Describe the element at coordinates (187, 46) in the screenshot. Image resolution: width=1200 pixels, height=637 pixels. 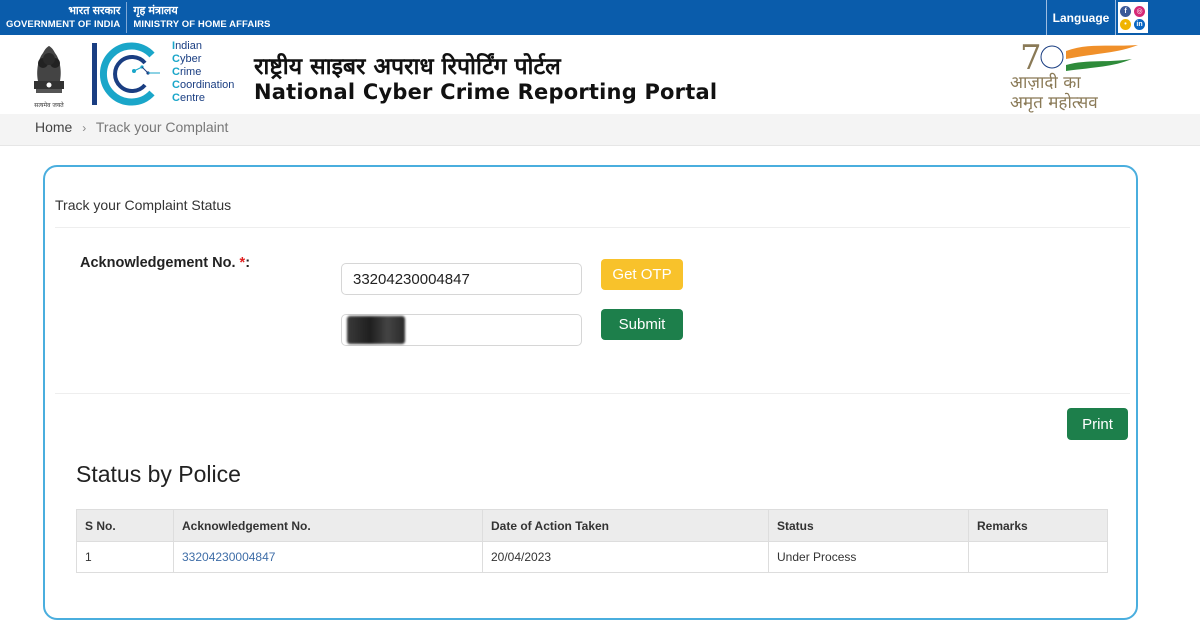
I see `i4c-line: Indian` at that location.